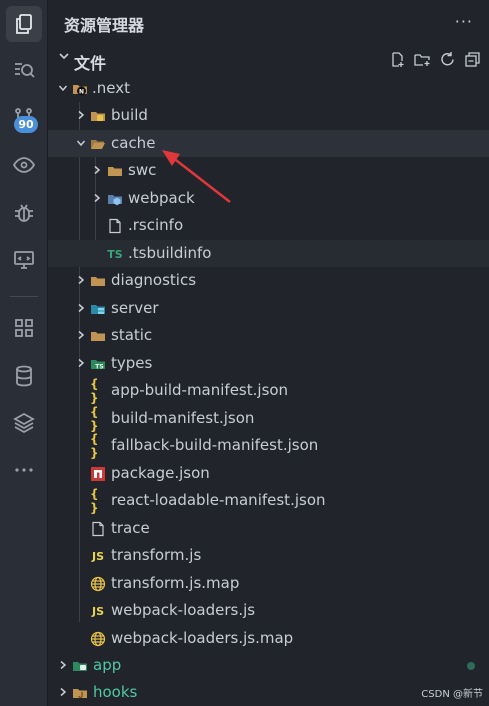  I want to click on tree-item-label: webpack-loaders.js, so click(183, 610).